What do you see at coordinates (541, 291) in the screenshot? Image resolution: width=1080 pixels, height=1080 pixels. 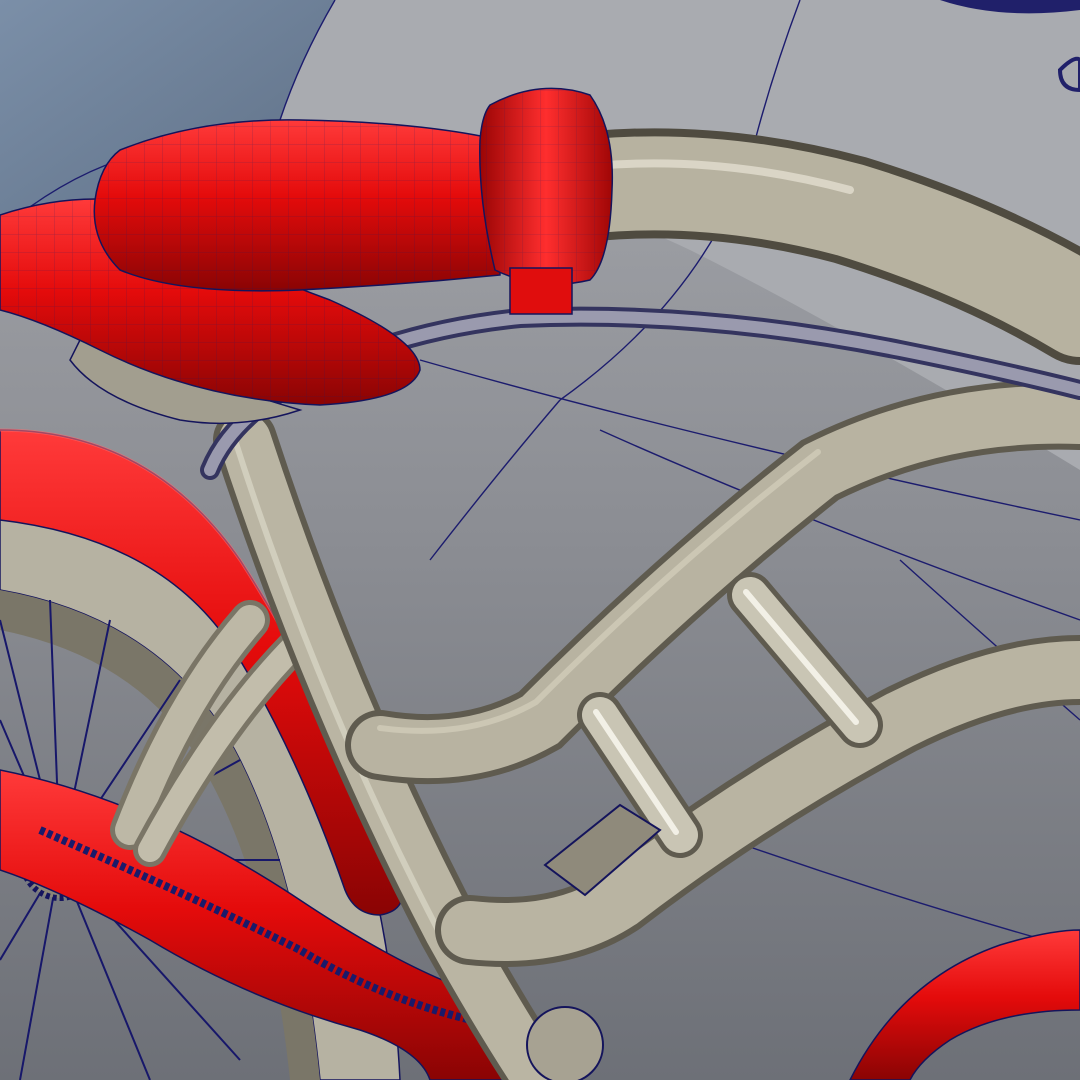 I see `bell-lever` at bounding box center [541, 291].